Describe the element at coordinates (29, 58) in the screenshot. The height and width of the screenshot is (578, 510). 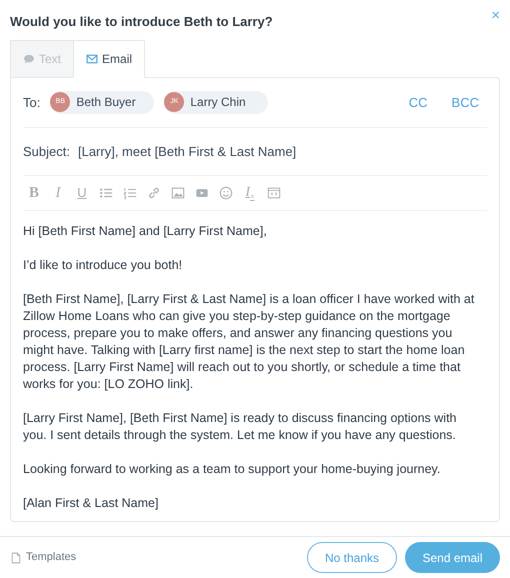
I see `speech-bubble-icon` at that location.